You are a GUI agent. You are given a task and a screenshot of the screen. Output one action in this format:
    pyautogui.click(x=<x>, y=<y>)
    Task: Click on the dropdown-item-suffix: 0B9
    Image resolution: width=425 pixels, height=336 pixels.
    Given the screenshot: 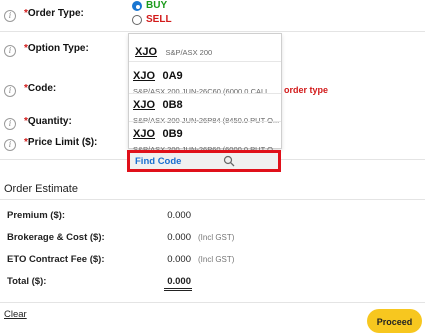 What is the action you would take?
    pyautogui.click(x=172, y=134)
    